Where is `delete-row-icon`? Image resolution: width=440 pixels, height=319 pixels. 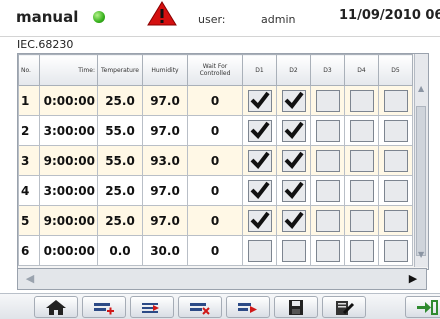 delete-row-icon is located at coordinates (200, 309).